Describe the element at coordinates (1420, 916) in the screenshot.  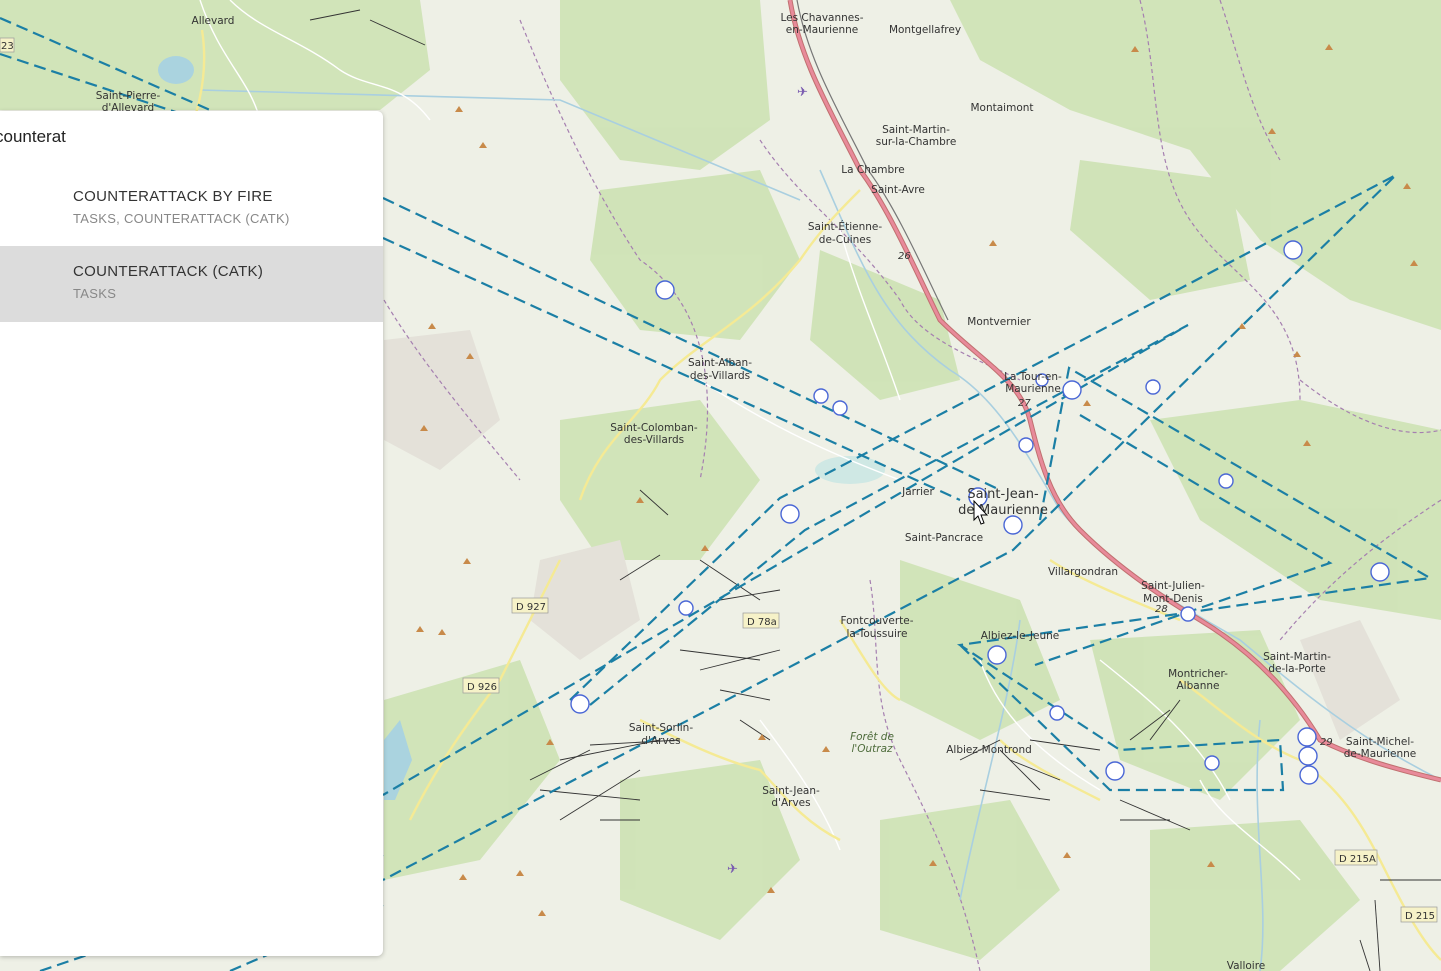
I see `road-label: D 215` at that location.